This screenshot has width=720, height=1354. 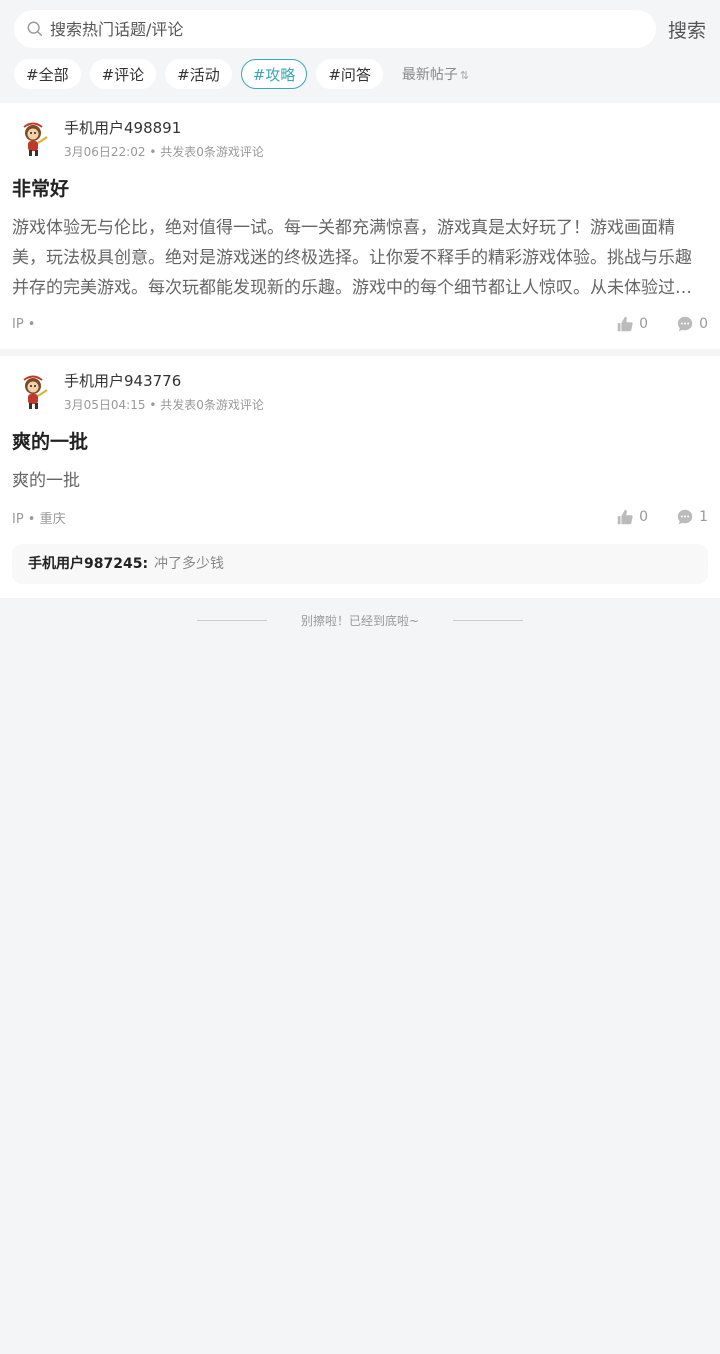 What do you see at coordinates (360, 51) in the screenshot?
I see `top-bar: 搜索 #全部 #评论 #活动 #攻略 #问答 最新帖子⇅` at bounding box center [360, 51].